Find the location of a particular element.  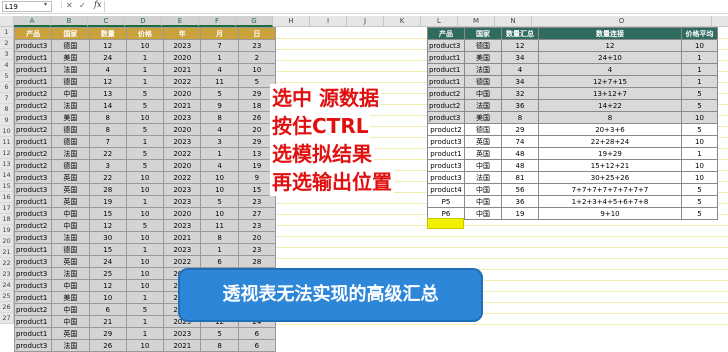

source-header-cell: 日 is located at coordinates (257, 33).